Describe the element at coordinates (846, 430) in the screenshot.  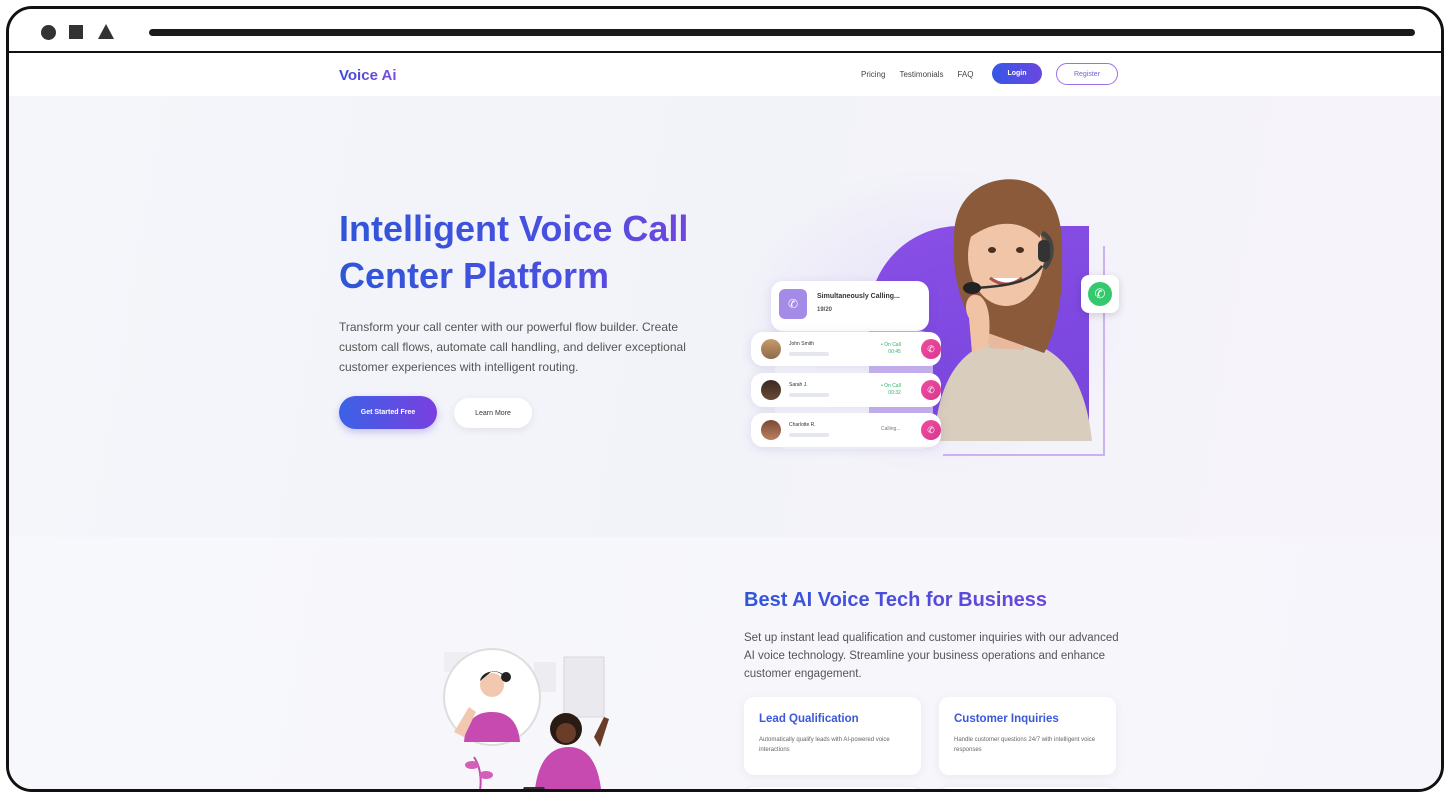
I see `call-row: Charlotte R. Calling... ✆` at that location.